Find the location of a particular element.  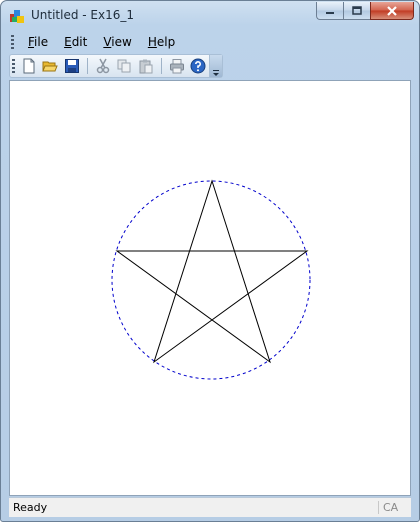

copy-icon is located at coordinates (124, 66).